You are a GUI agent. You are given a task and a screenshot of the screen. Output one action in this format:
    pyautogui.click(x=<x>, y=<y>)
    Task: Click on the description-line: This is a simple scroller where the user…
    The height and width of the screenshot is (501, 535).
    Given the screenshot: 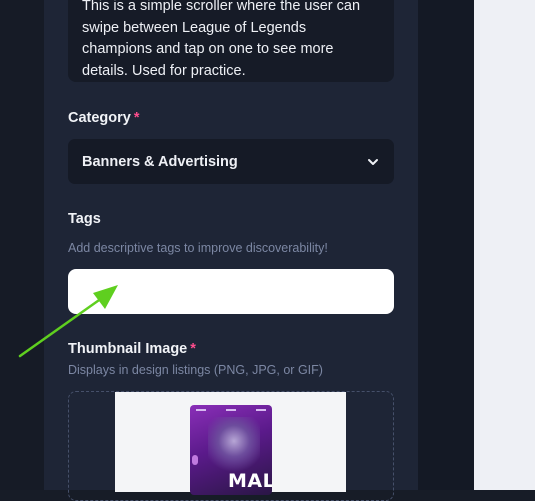 What is the action you would take?
    pyautogui.click(x=221, y=7)
    